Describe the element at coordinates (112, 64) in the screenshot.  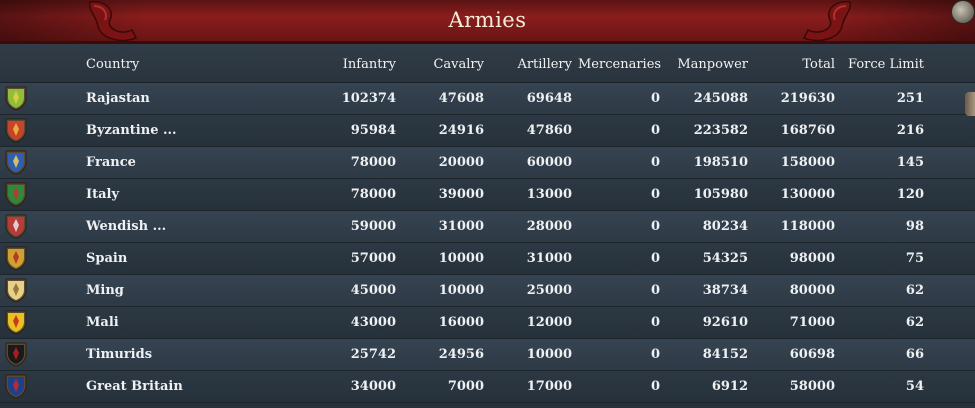
I see `column-header-country: Country` at that location.